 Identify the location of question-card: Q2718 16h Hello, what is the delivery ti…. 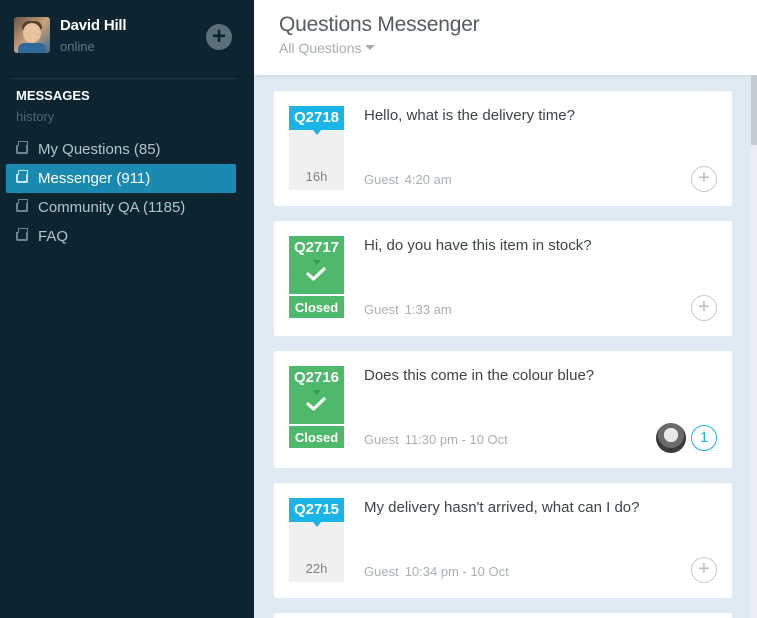
(503, 148).